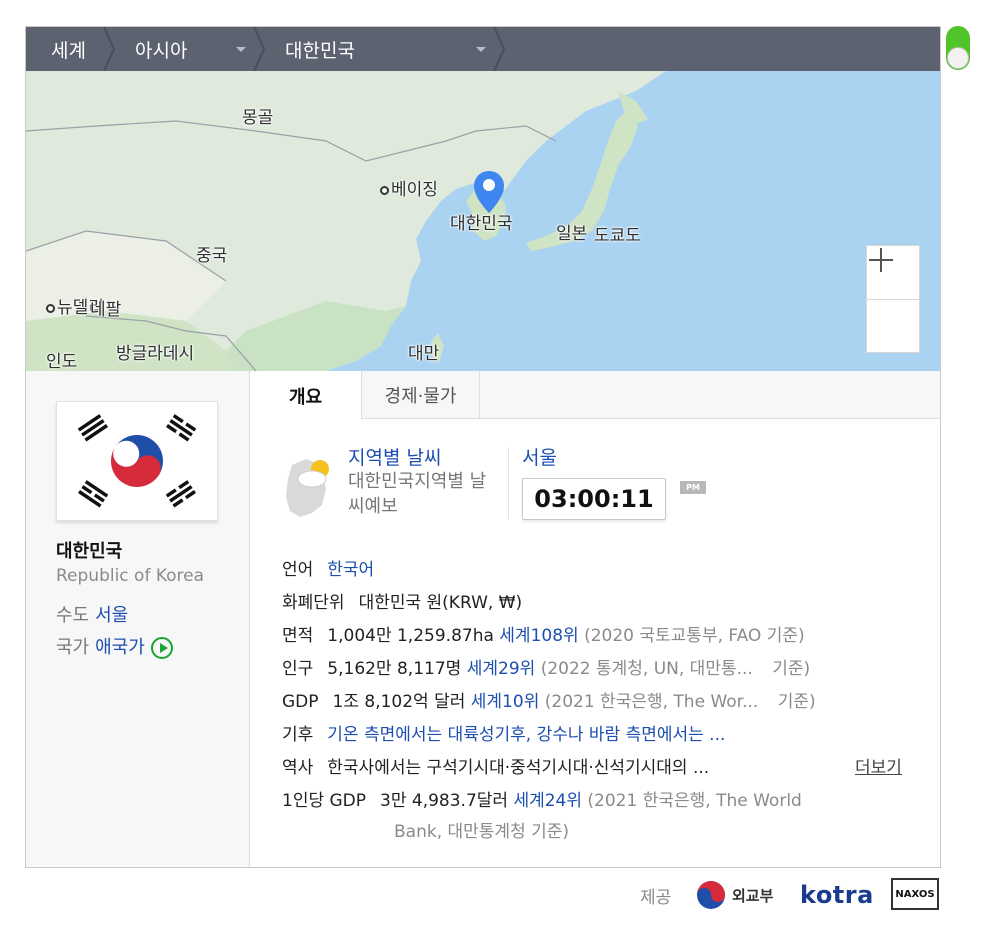 The image size is (996, 929). What do you see at coordinates (68, 50) in the screenshot?
I see `breadcrumb-world-label: 세계` at bounding box center [68, 50].